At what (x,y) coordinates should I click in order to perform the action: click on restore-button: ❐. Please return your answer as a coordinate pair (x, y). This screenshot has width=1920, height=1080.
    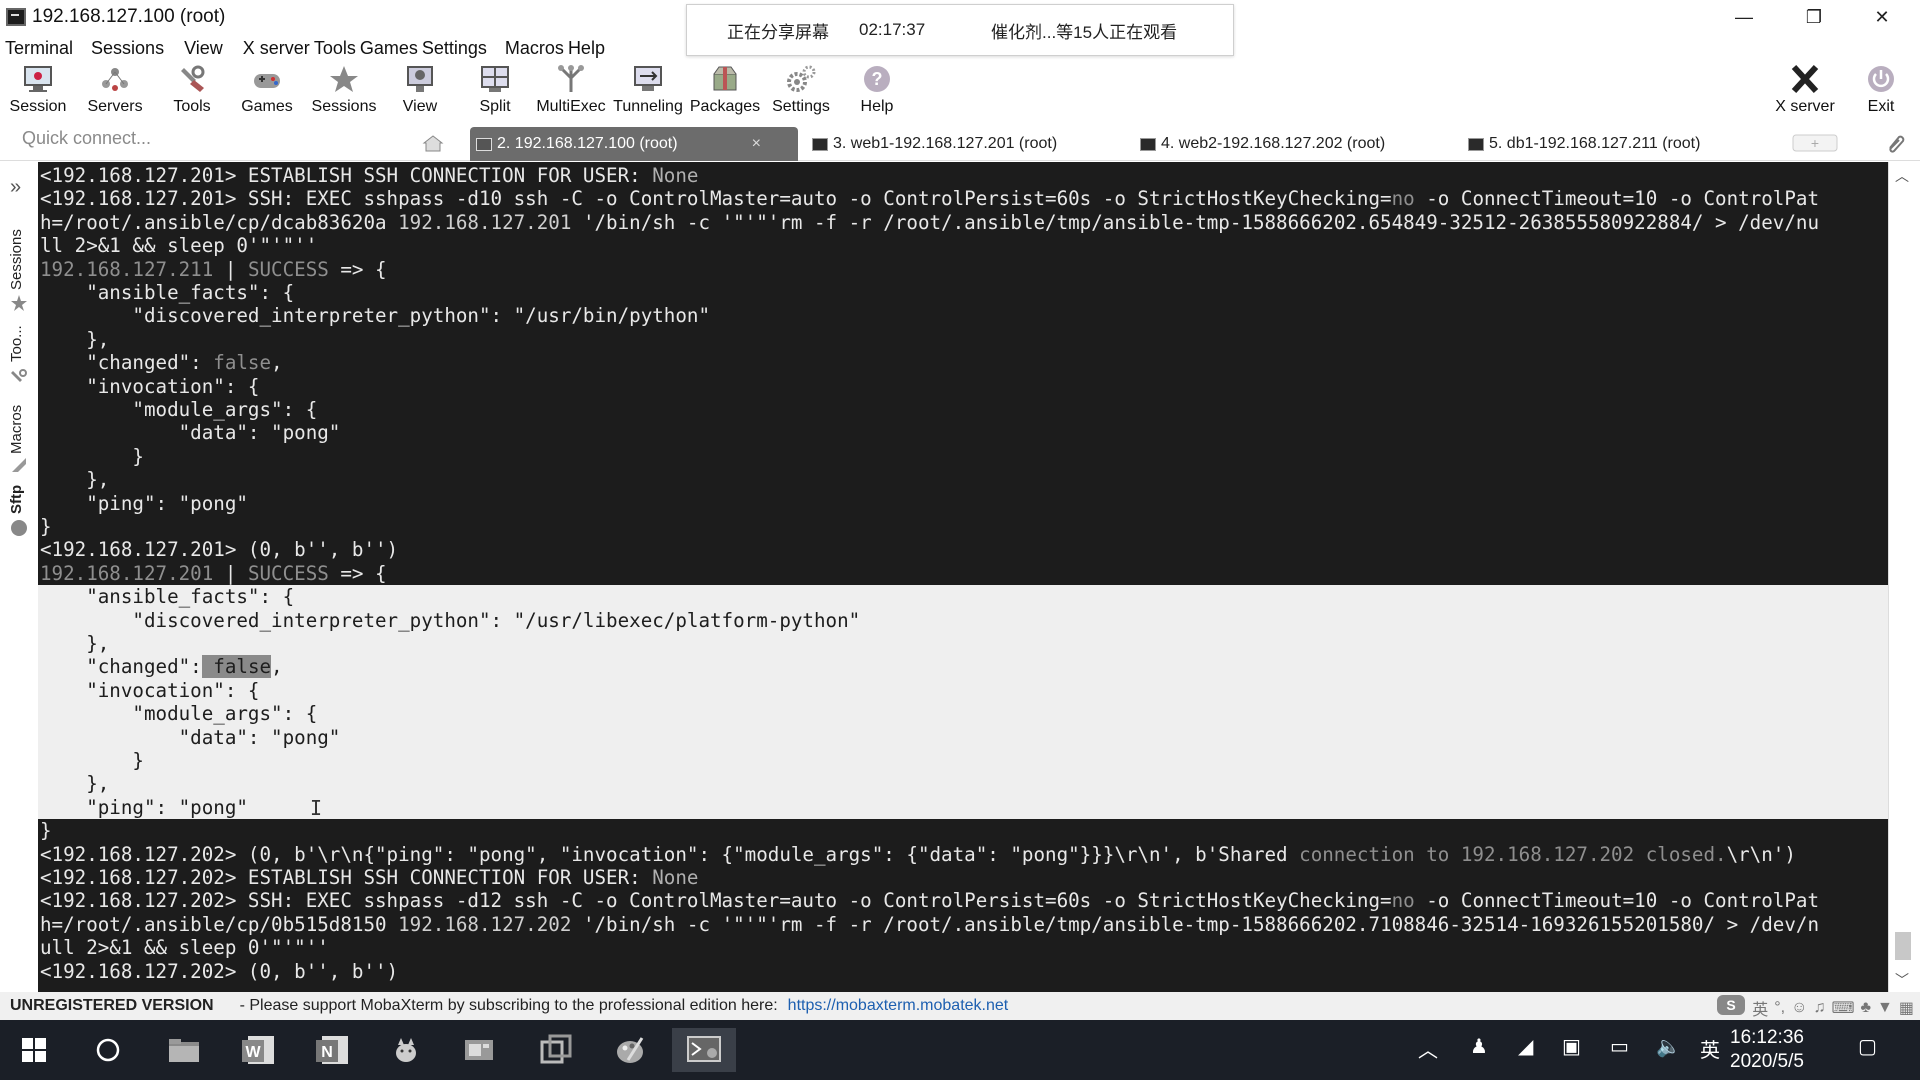
    Looking at the image, I should click on (1814, 17).